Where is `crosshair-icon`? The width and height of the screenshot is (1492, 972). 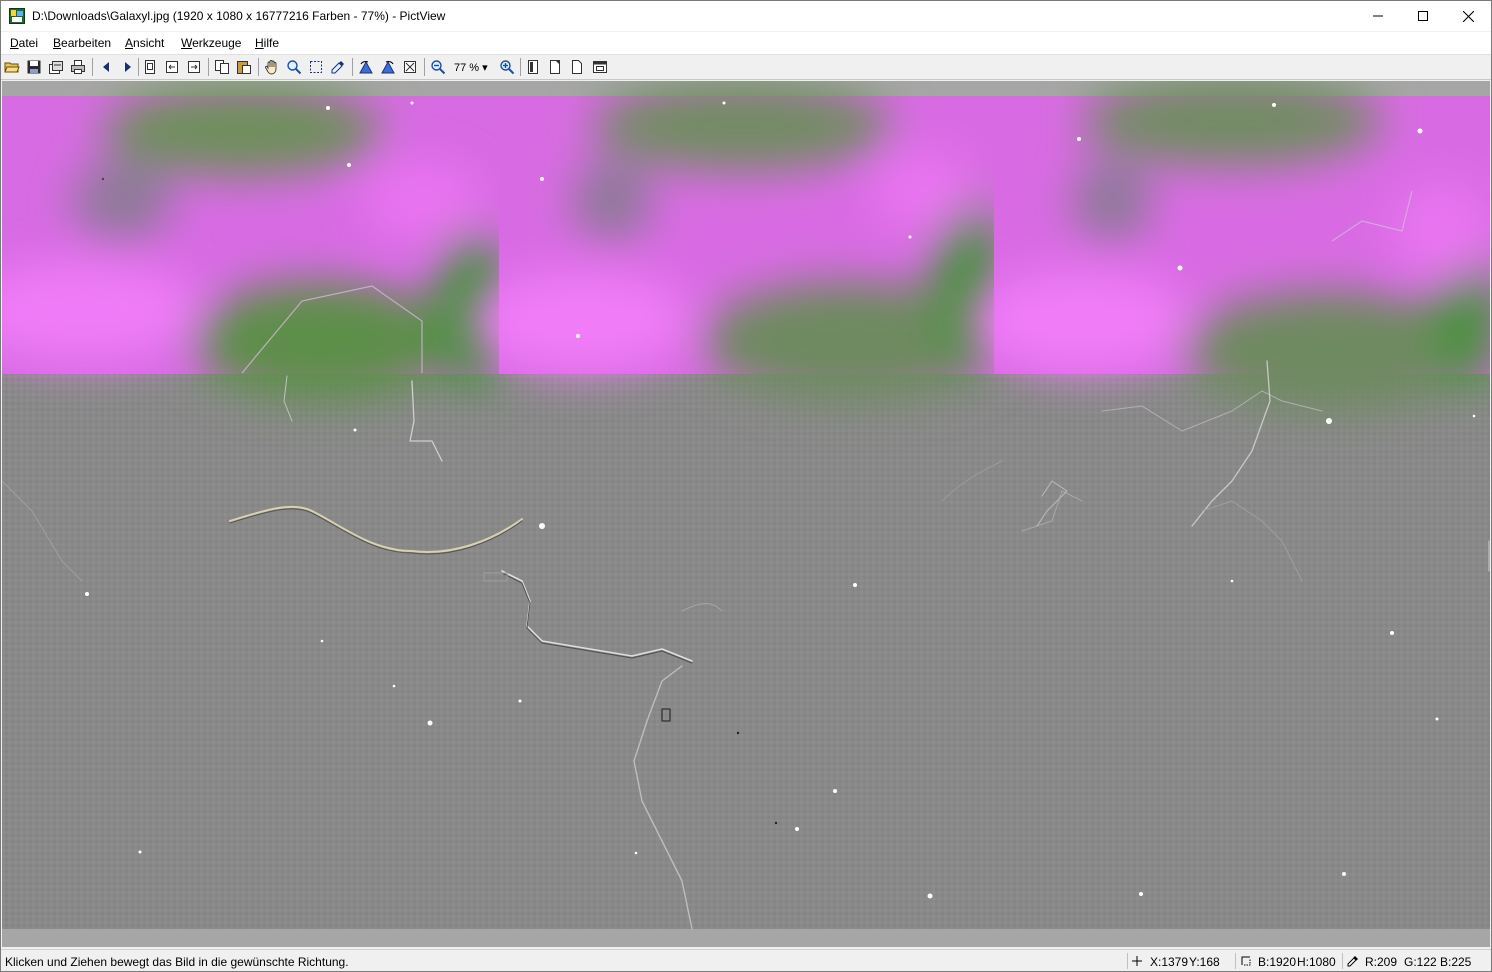 crosshair-icon is located at coordinates (1137, 961).